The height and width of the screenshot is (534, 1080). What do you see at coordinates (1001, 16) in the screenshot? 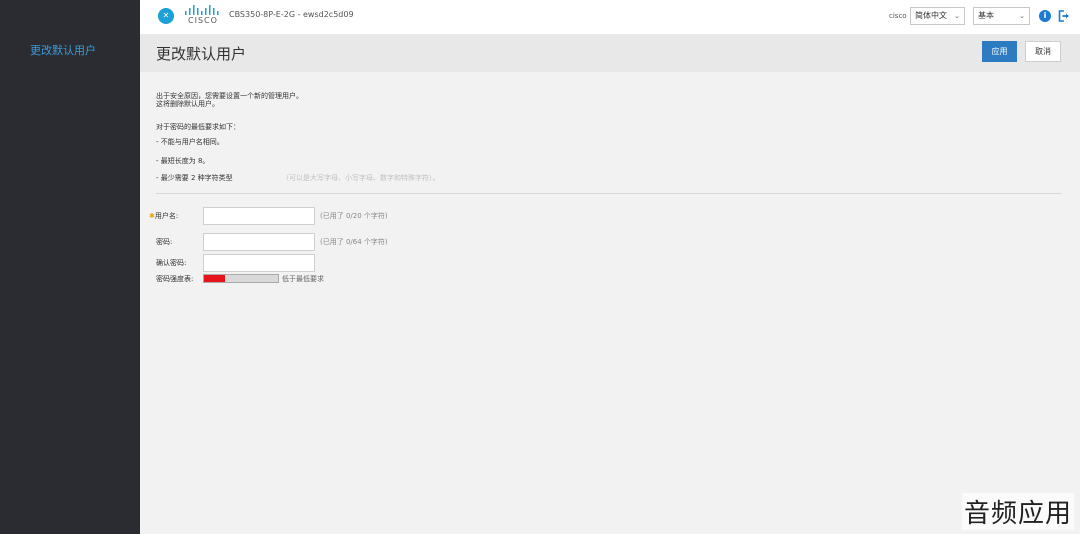
I see `mode-select: 基本 ⌄` at bounding box center [1001, 16].